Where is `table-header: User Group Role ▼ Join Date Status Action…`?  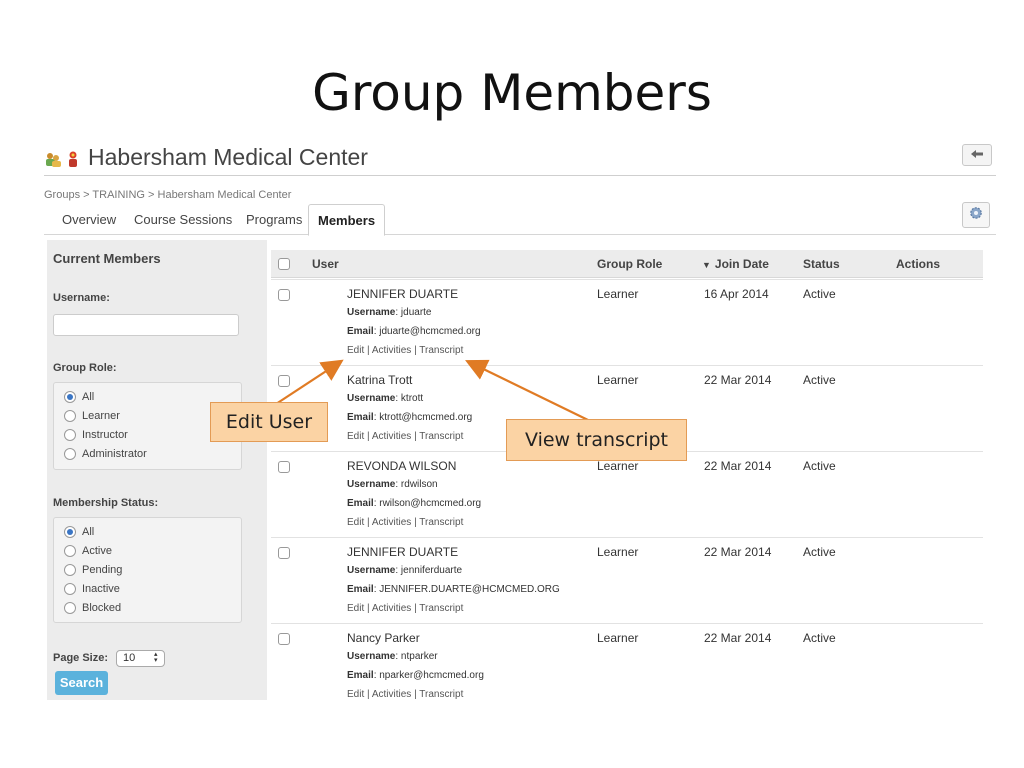 table-header: User Group Role ▼ Join Date Status Action… is located at coordinates (627, 264).